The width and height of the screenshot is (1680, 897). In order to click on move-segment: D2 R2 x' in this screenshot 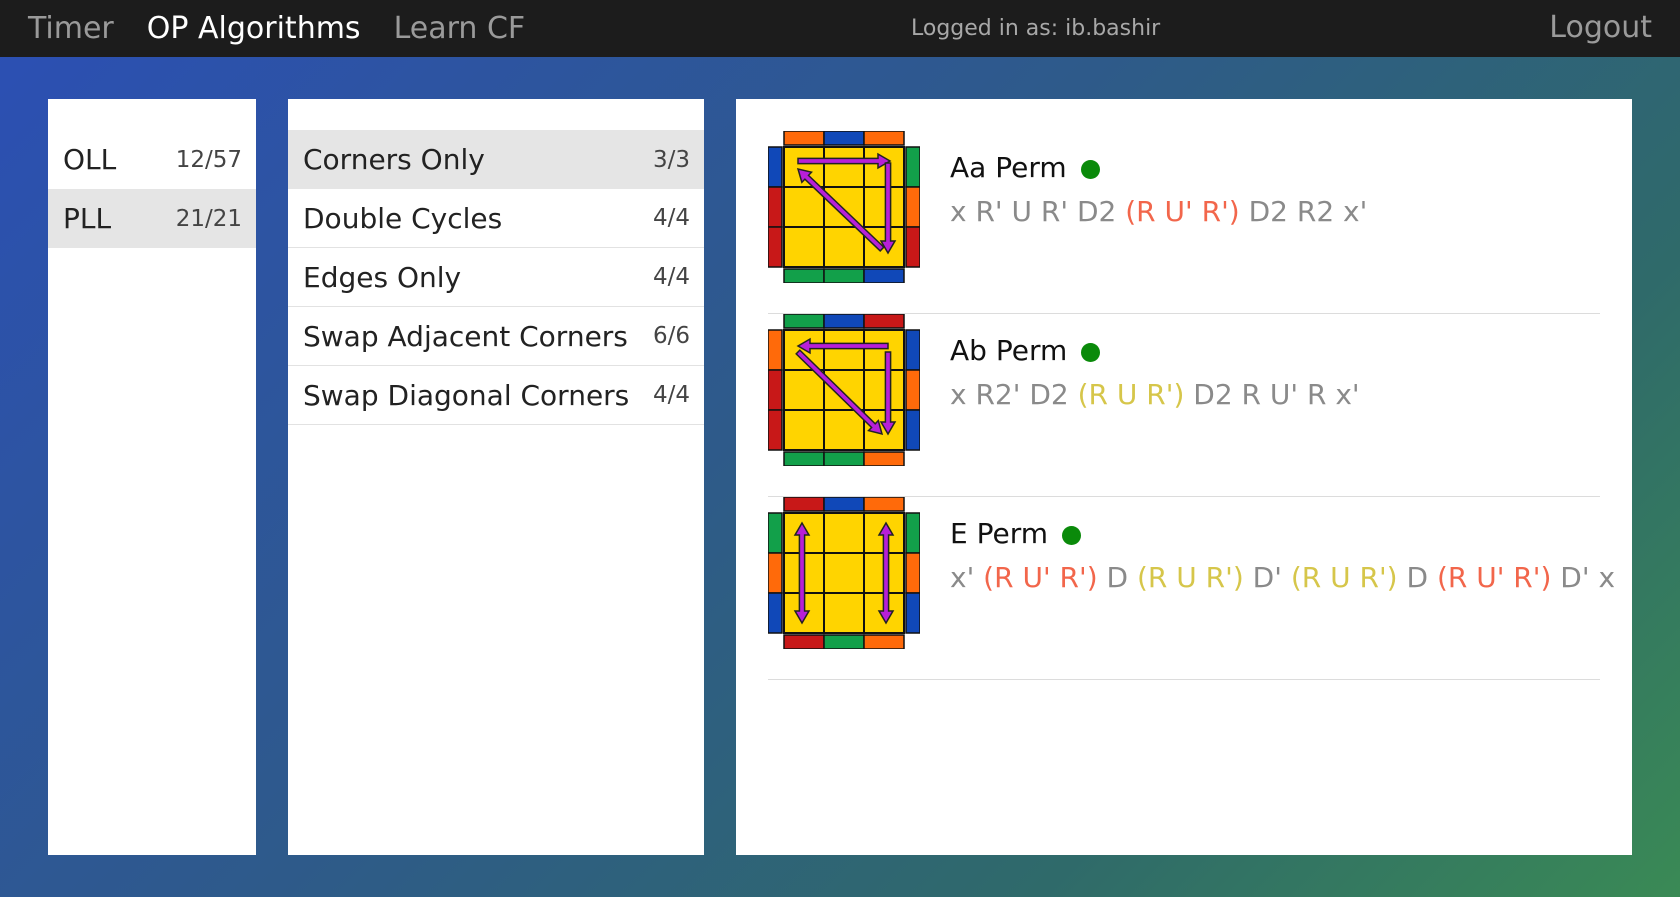, I will do `click(1303, 211)`.